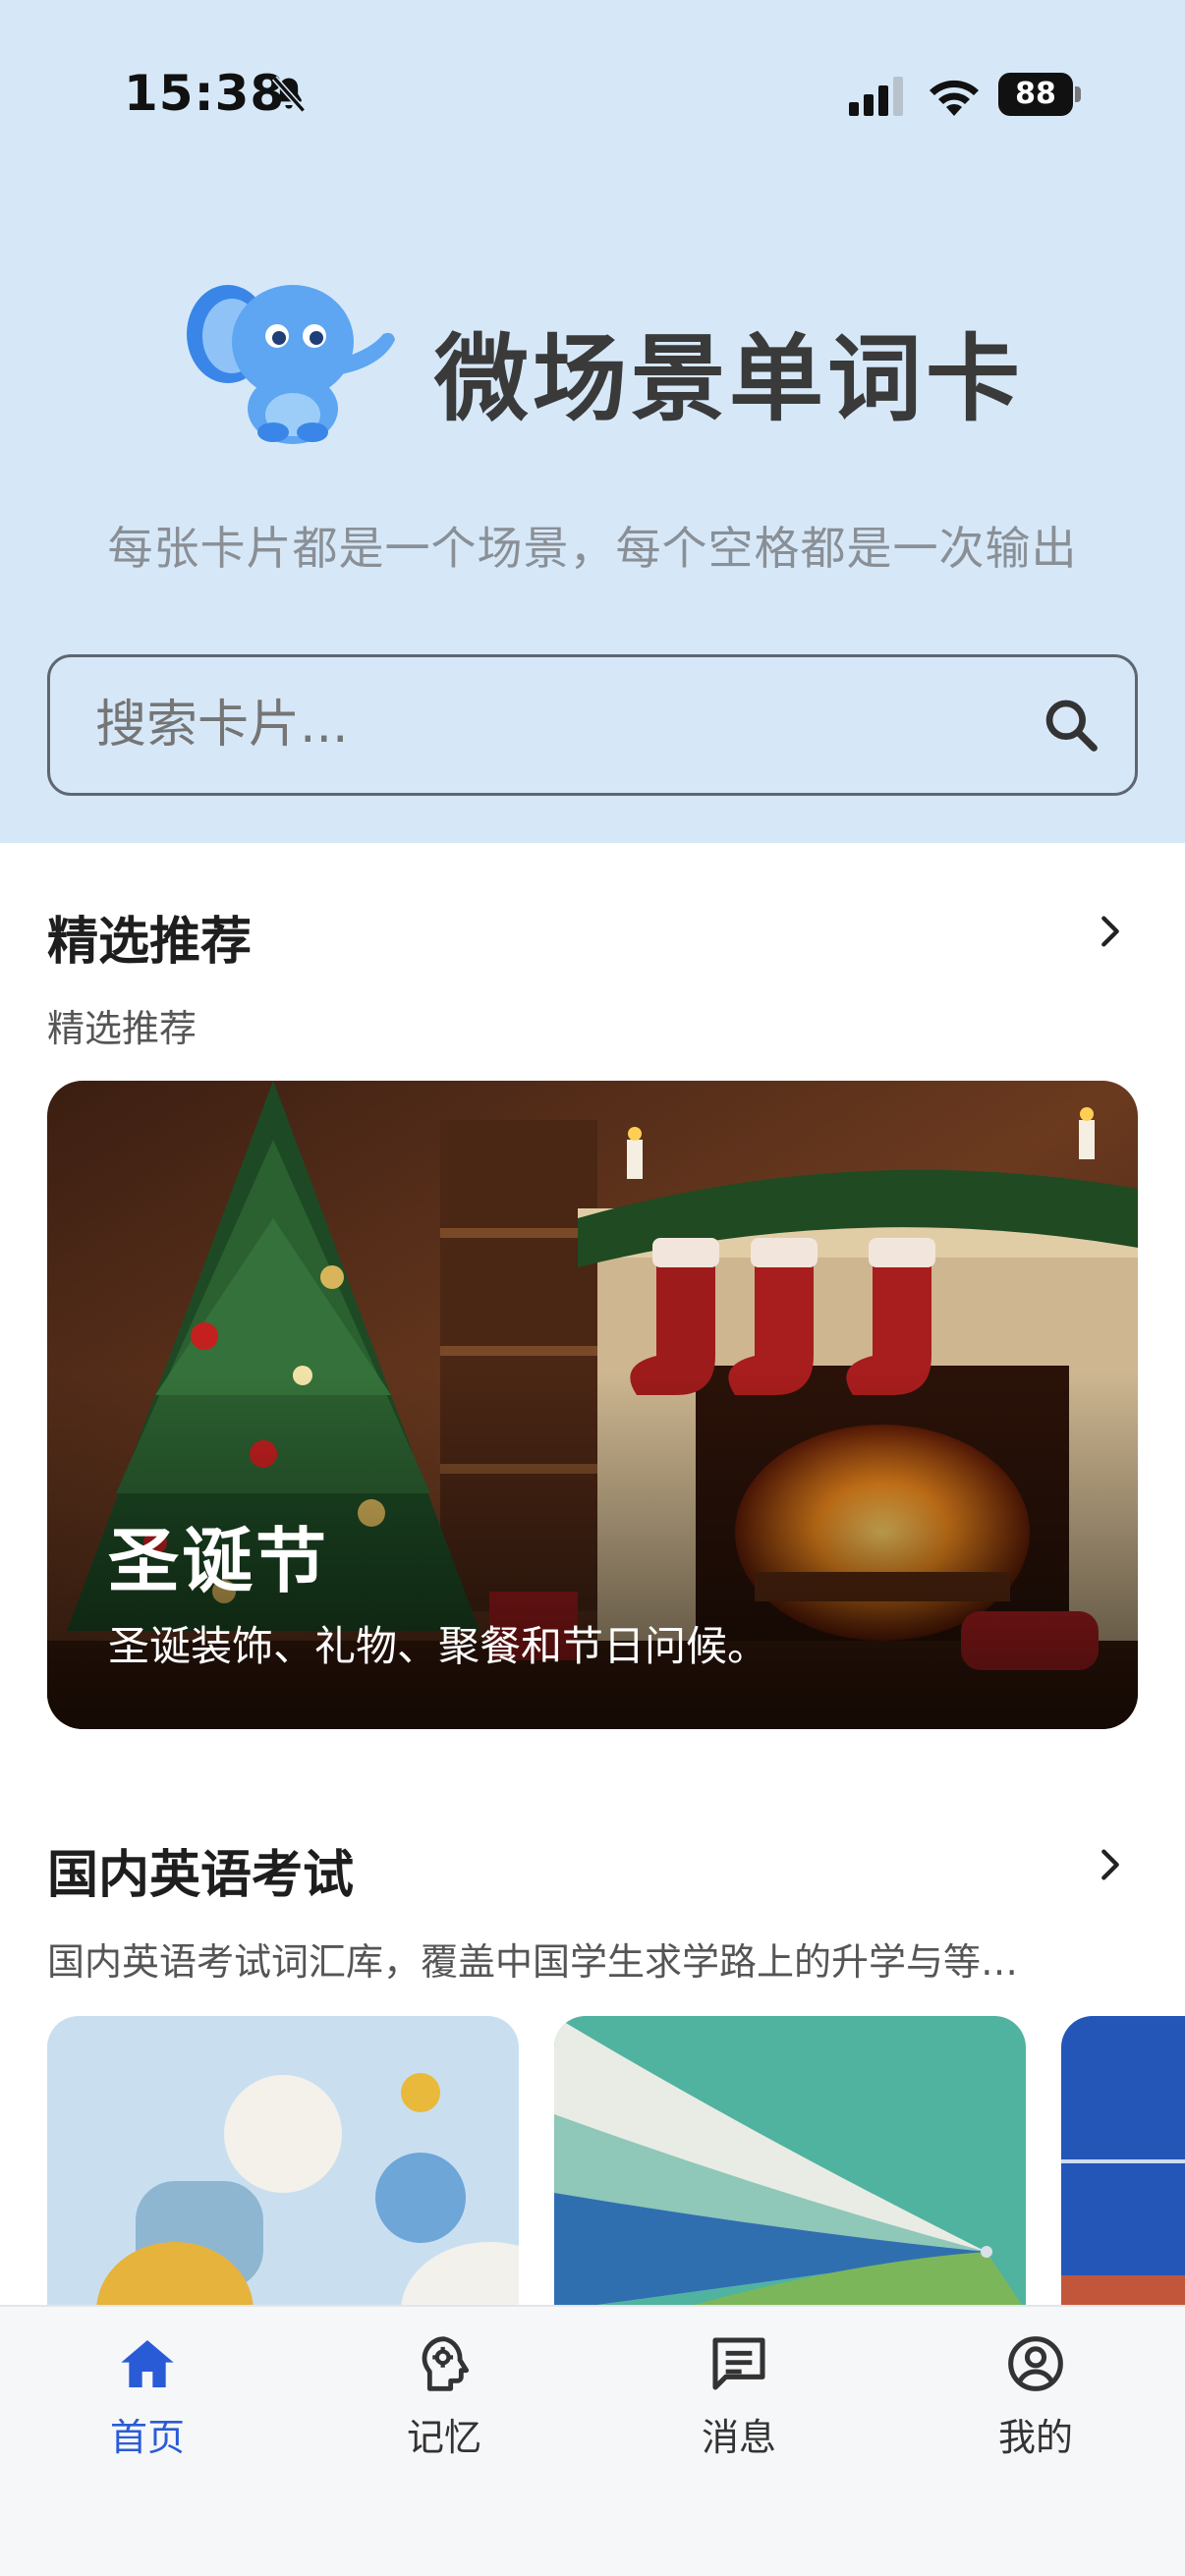 The height and width of the screenshot is (2576, 1185). I want to click on search-input, so click(538, 725).